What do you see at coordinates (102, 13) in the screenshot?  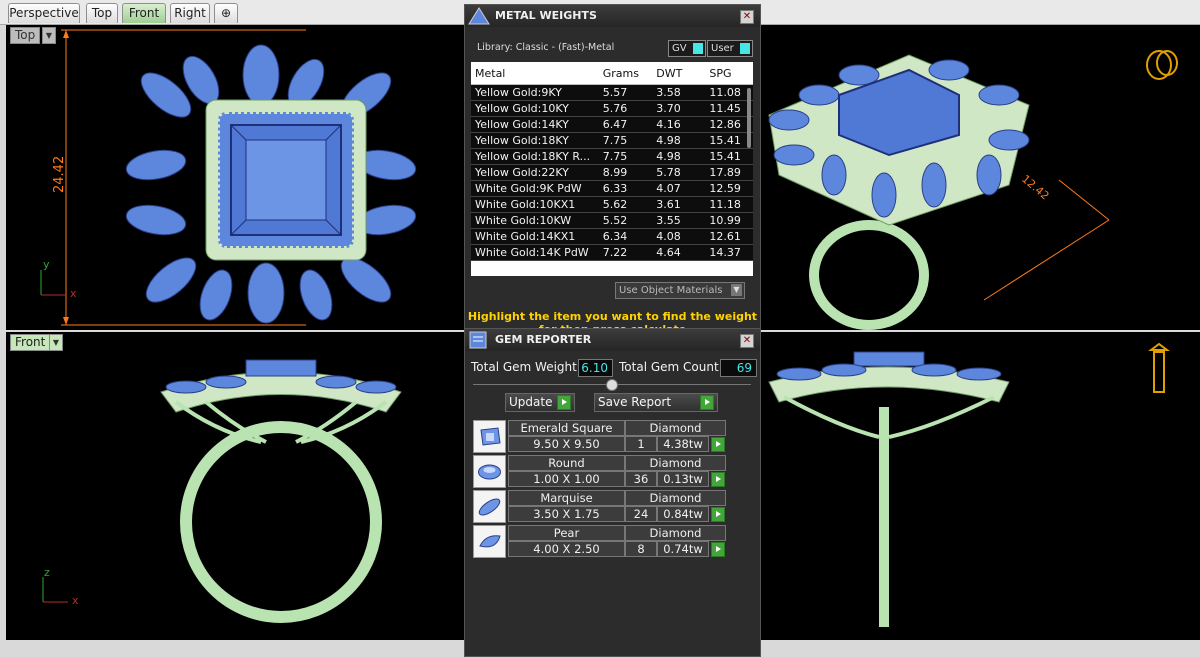 I see `tab-top: Top` at bounding box center [102, 13].